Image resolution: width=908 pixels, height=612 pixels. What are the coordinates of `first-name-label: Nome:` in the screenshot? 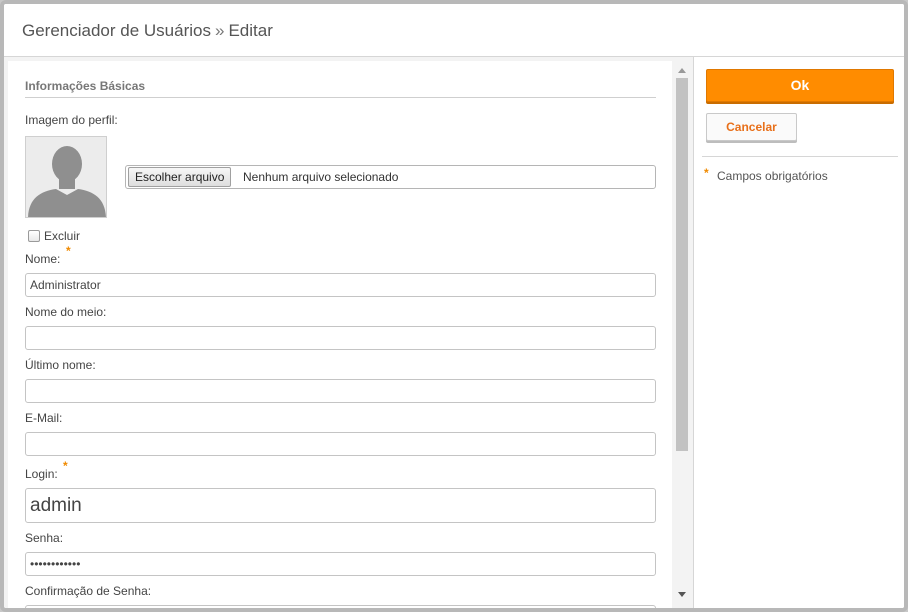 It's located at (43, 259).